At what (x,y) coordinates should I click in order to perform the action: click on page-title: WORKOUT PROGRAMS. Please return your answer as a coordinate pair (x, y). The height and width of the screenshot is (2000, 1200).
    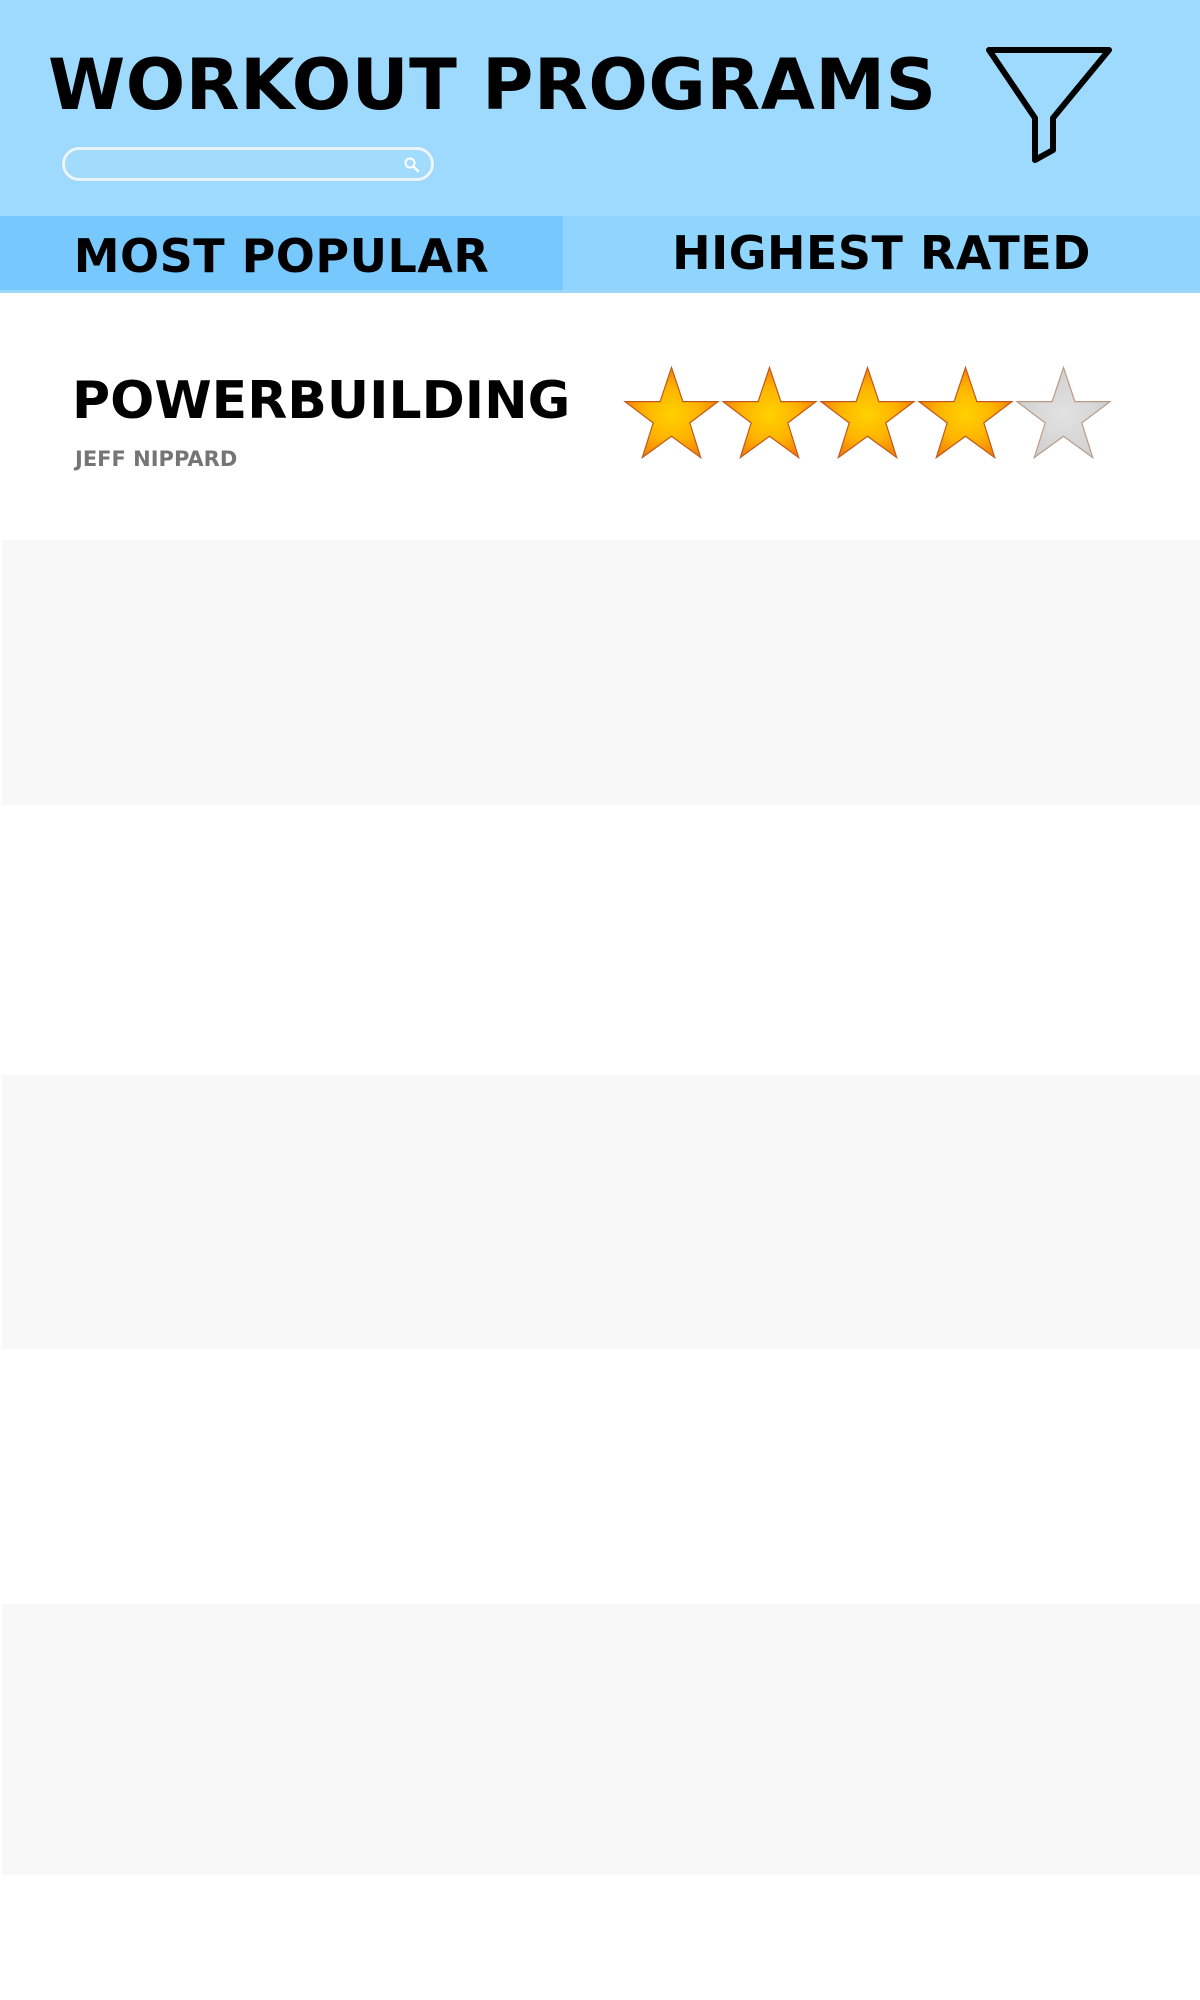
    Looking at the image, I should click on (492, 85).